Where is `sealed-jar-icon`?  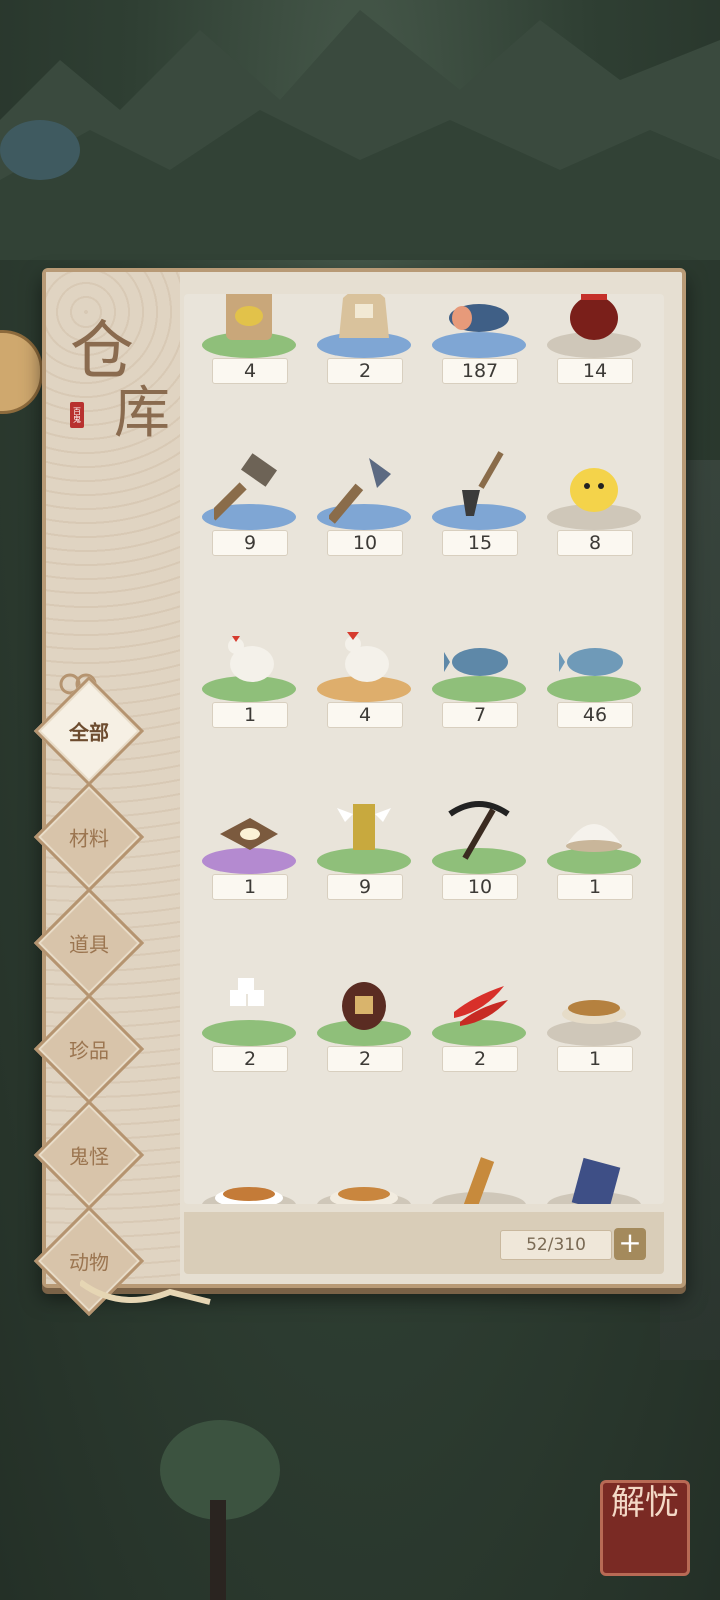
sealed-jar-icon is located at coordinates (364, 1006).